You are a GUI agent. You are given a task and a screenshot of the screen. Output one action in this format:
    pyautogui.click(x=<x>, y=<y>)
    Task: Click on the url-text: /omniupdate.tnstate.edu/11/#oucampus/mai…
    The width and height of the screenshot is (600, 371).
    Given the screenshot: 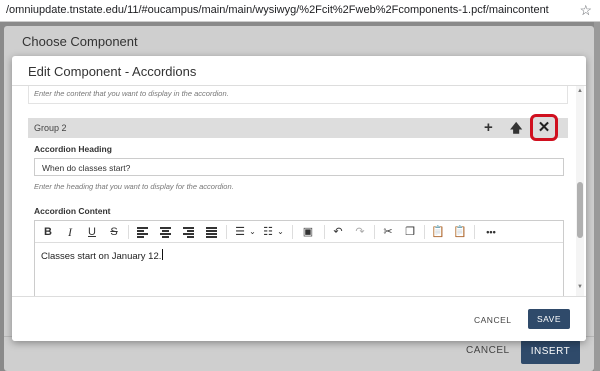 What is the action you would take?
    pyautogui.click(x=277, y=10)
    